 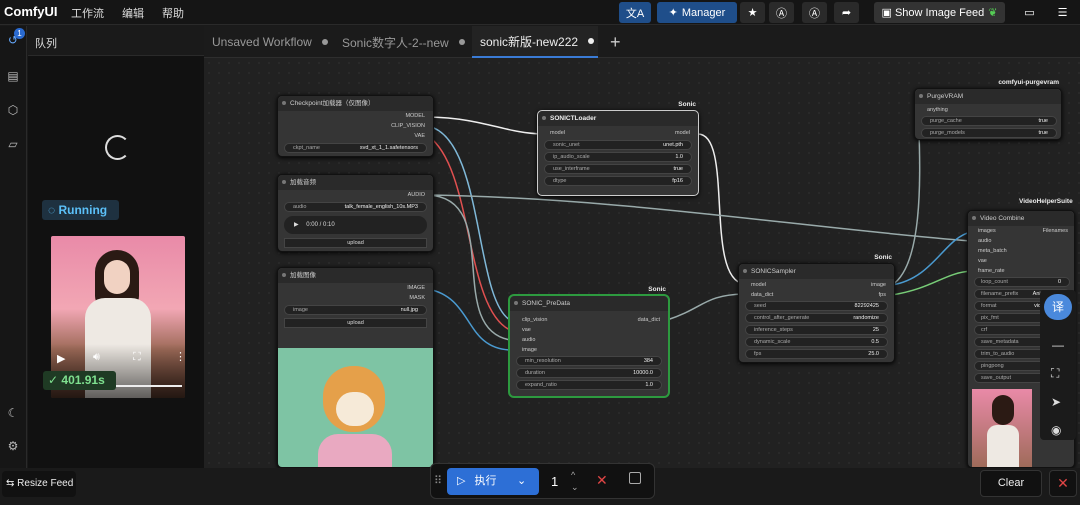 I want to click on settings-gear-icon: ⚙, so click(x=13, y=446).